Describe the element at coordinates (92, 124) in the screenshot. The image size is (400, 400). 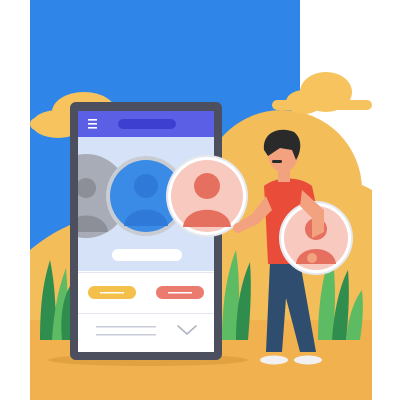
I see `menu-icon` at that location.